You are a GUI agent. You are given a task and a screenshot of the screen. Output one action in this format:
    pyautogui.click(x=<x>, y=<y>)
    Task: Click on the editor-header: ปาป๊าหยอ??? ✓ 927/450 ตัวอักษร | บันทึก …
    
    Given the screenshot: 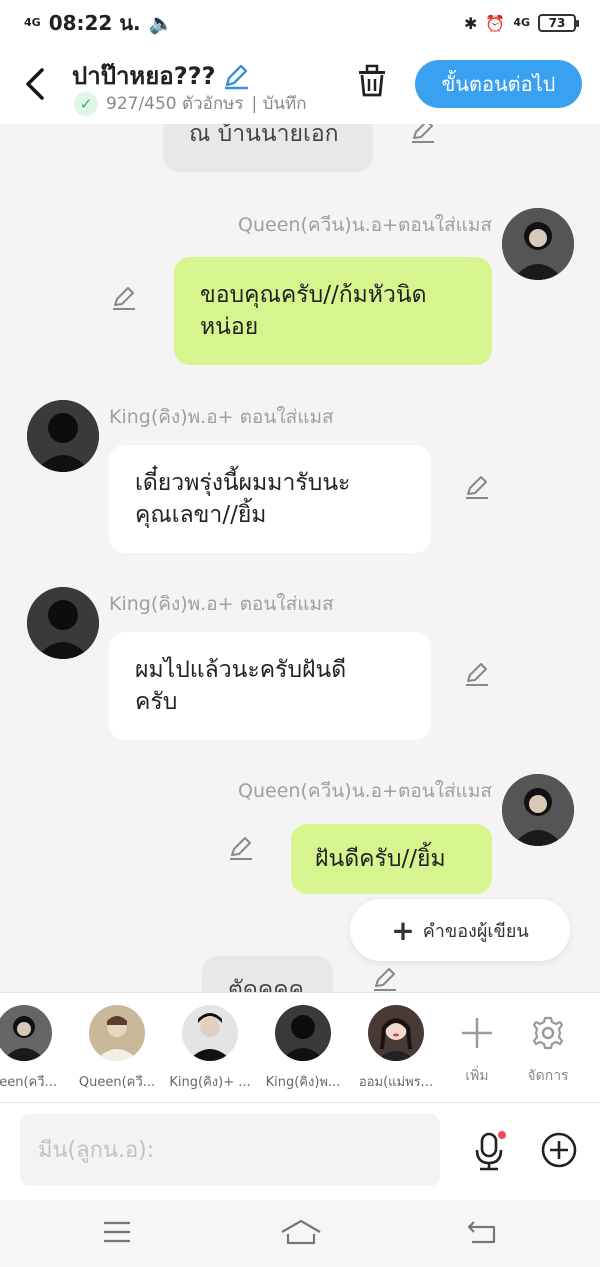 What is the action you would take?
    pyautogui.click(x=300, y=85)
    